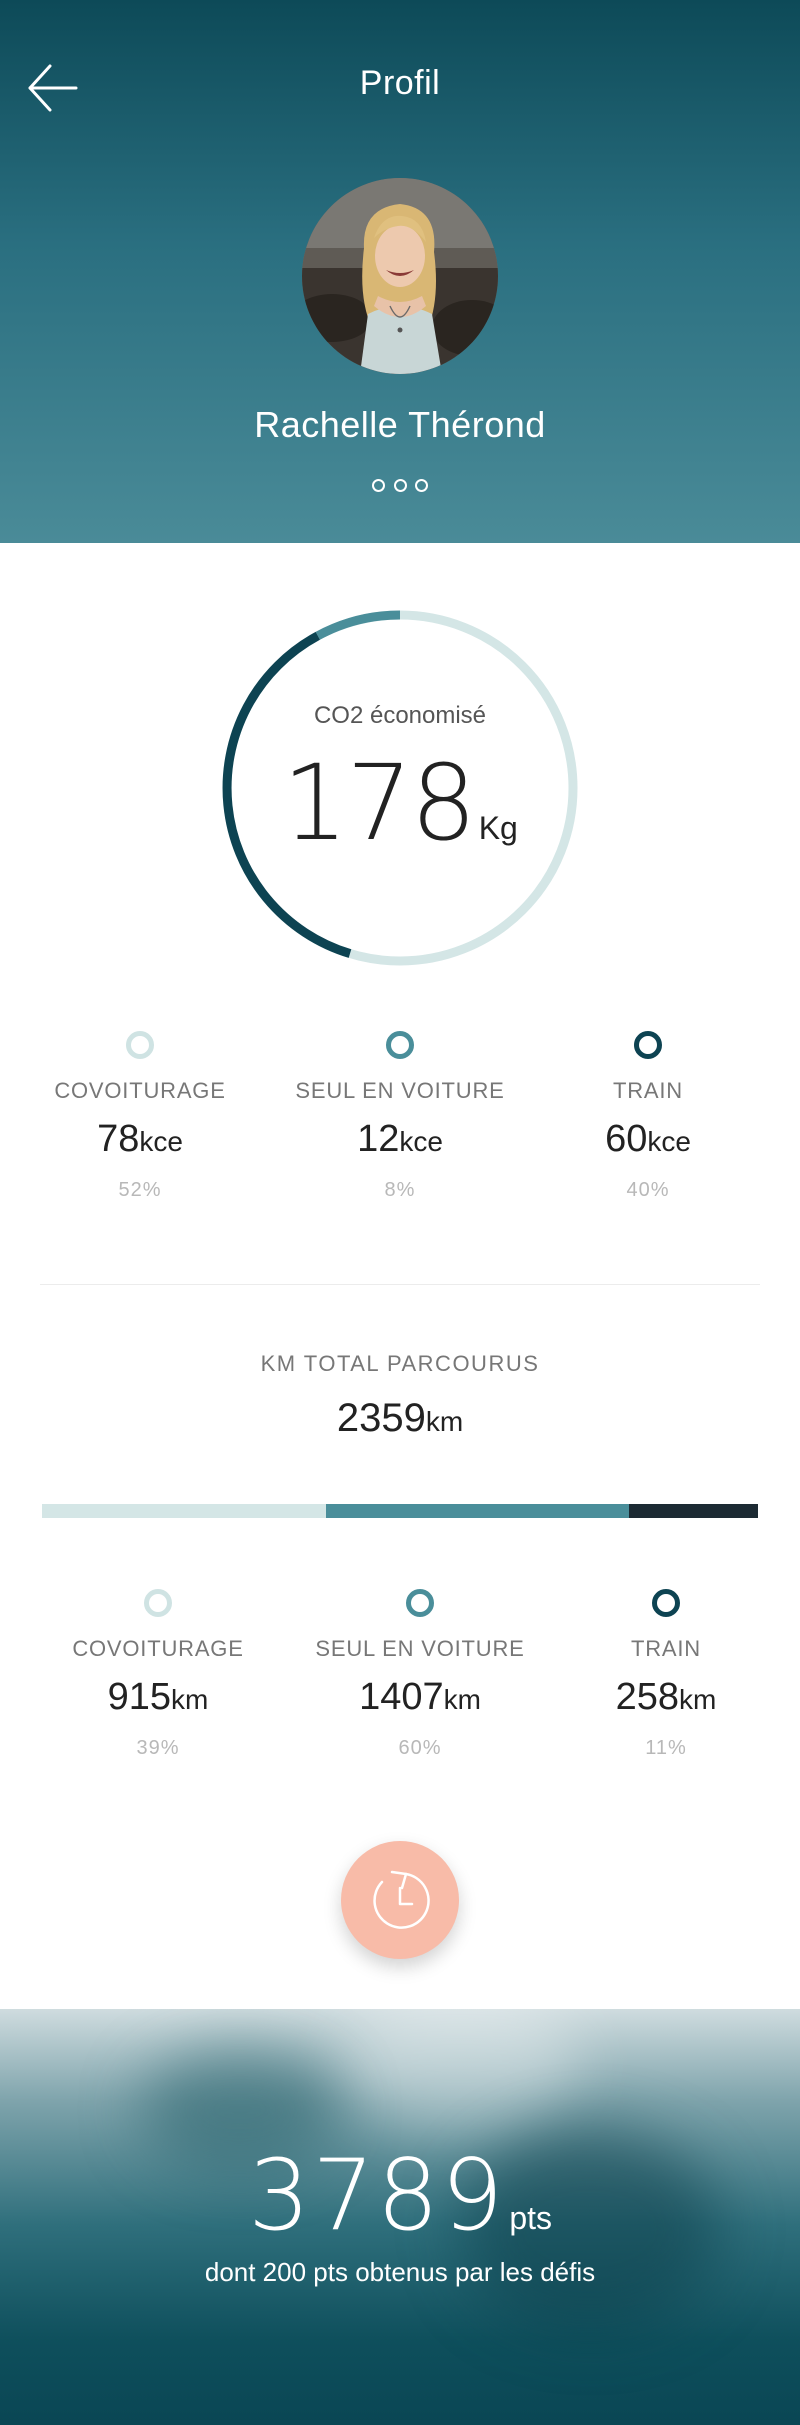 This screenshot has height=2425, width=800. I want to click on stat-value: 258km, so click(666, 1697).